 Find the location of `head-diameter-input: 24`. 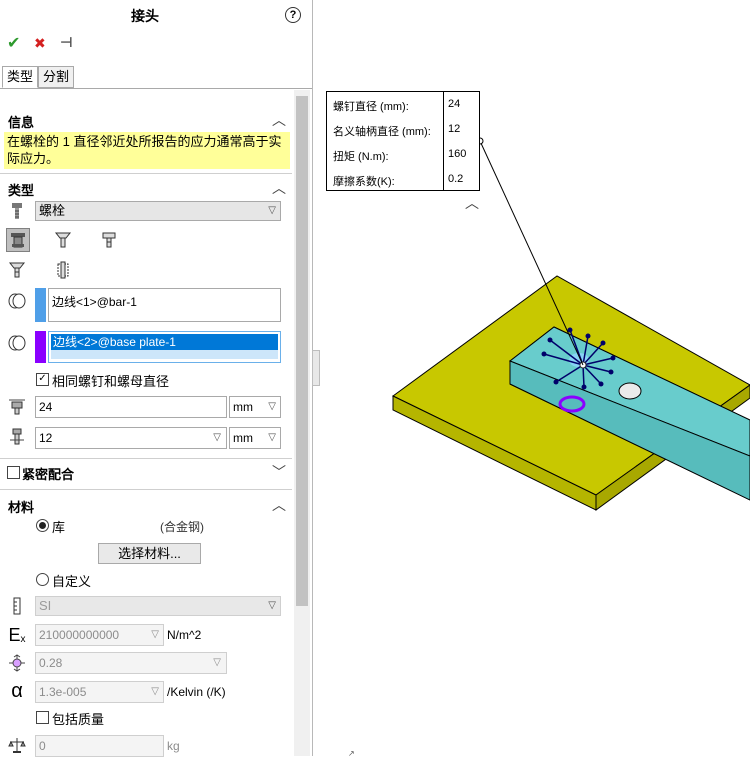

head-diameter-input: 24 is located at coordinates (131, 407).